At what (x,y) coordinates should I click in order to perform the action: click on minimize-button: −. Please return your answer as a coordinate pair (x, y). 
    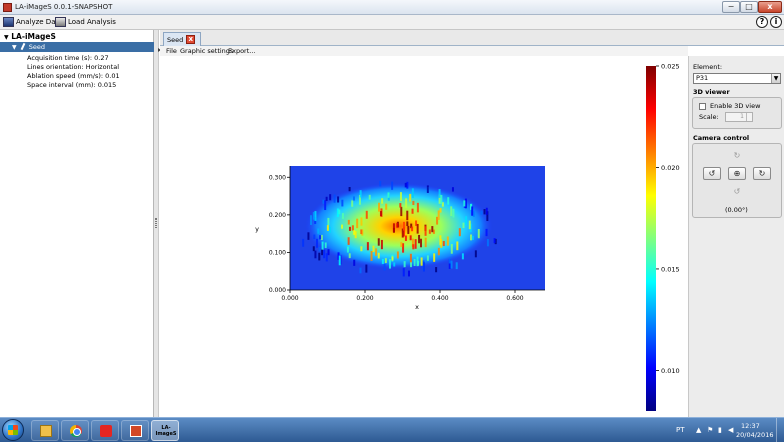
    Looking at the image, I should click on (731, 7).